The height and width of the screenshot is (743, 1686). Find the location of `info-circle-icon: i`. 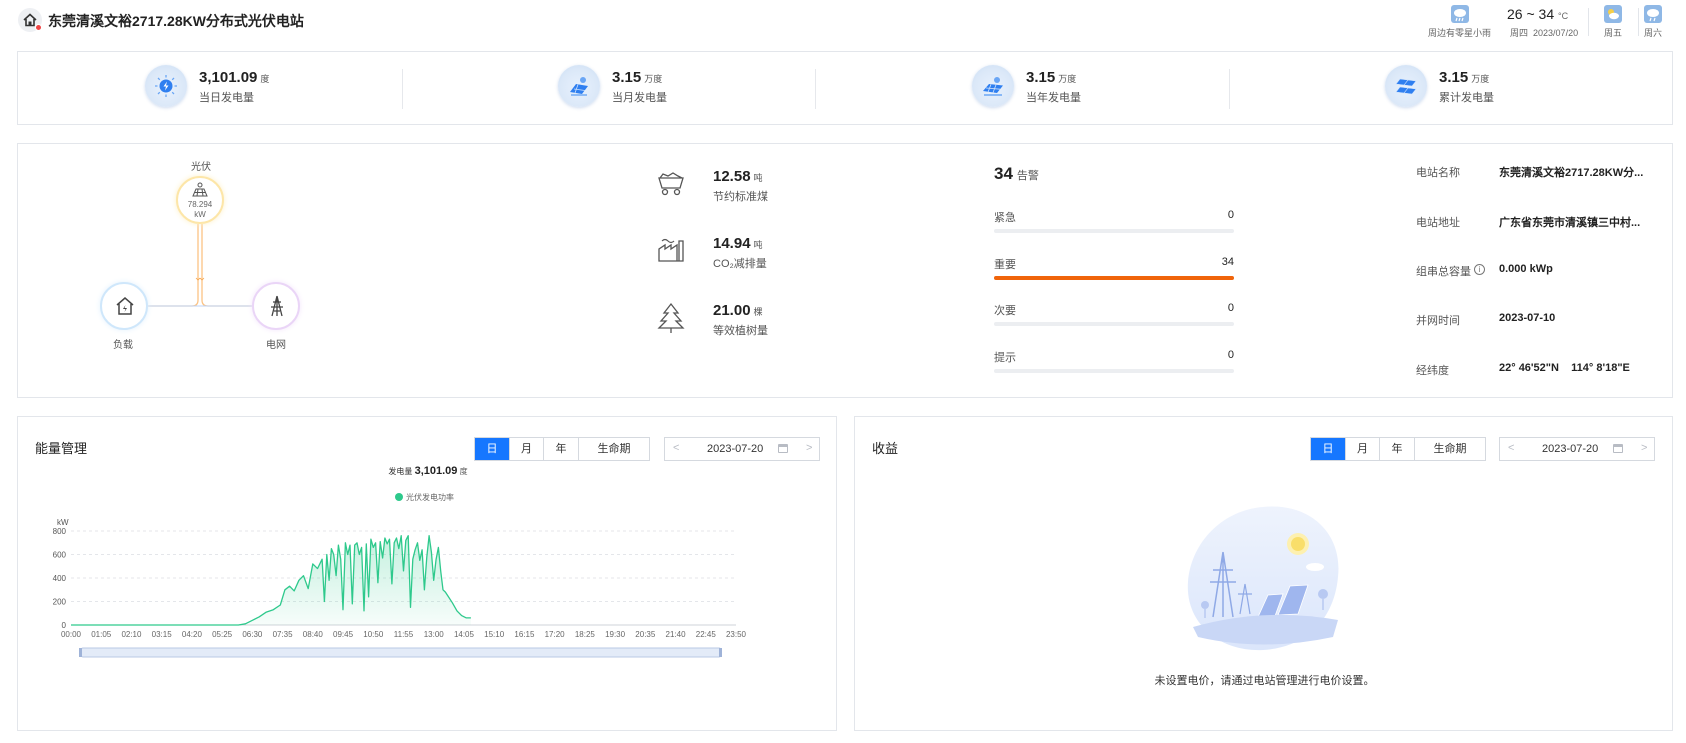

info-circle-icon: i is located at coordinates (1479, 269).